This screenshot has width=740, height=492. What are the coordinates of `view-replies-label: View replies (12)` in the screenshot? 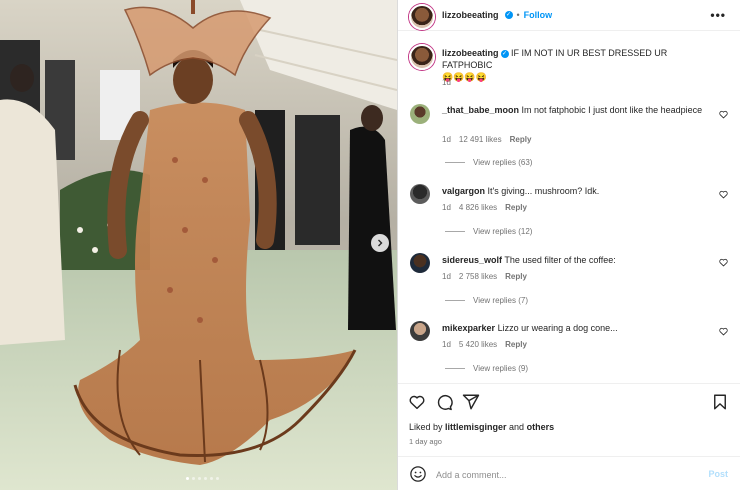 It's located at (503, 231).